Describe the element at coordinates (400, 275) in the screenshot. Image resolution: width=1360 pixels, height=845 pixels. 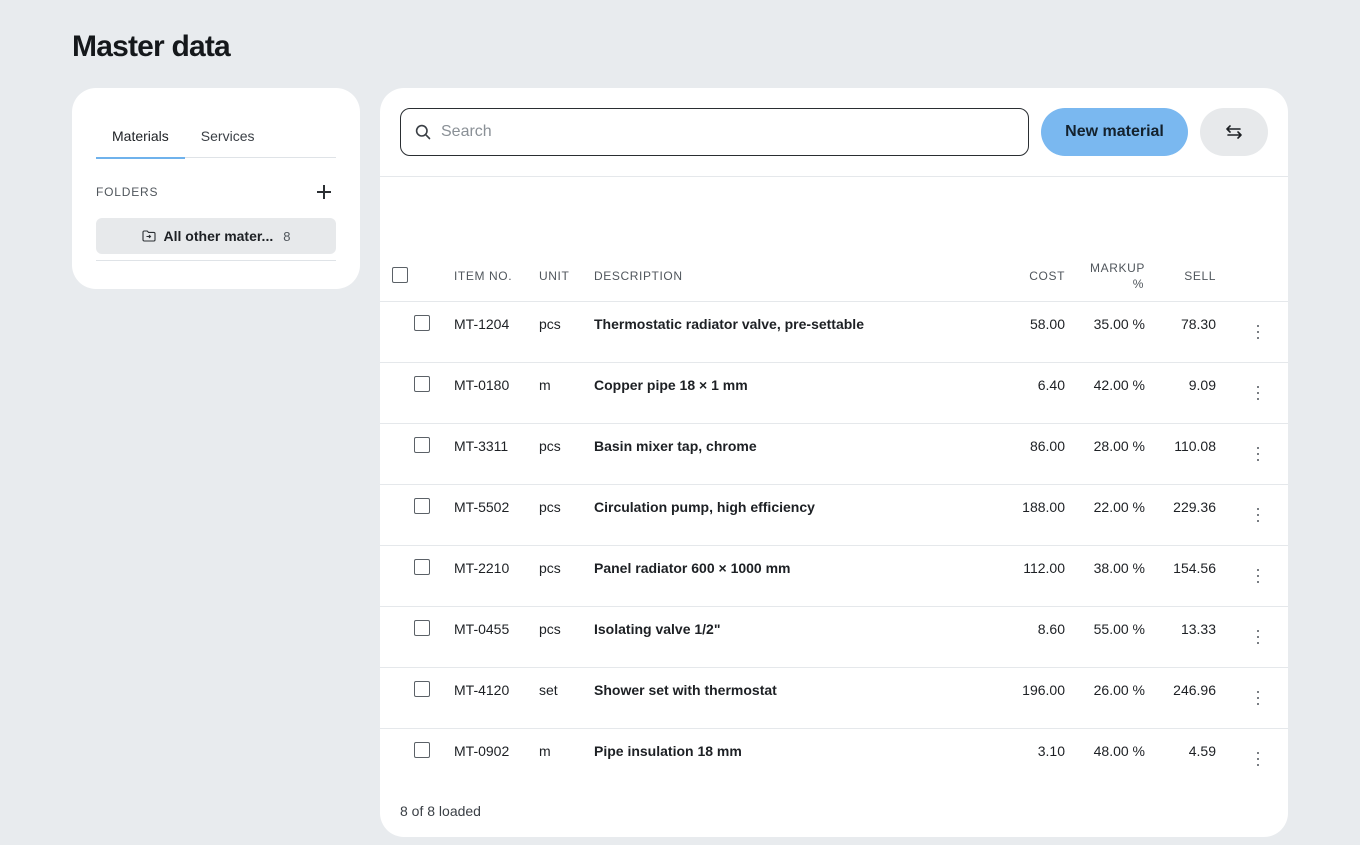
I see `select-all-checkbox` at that location.